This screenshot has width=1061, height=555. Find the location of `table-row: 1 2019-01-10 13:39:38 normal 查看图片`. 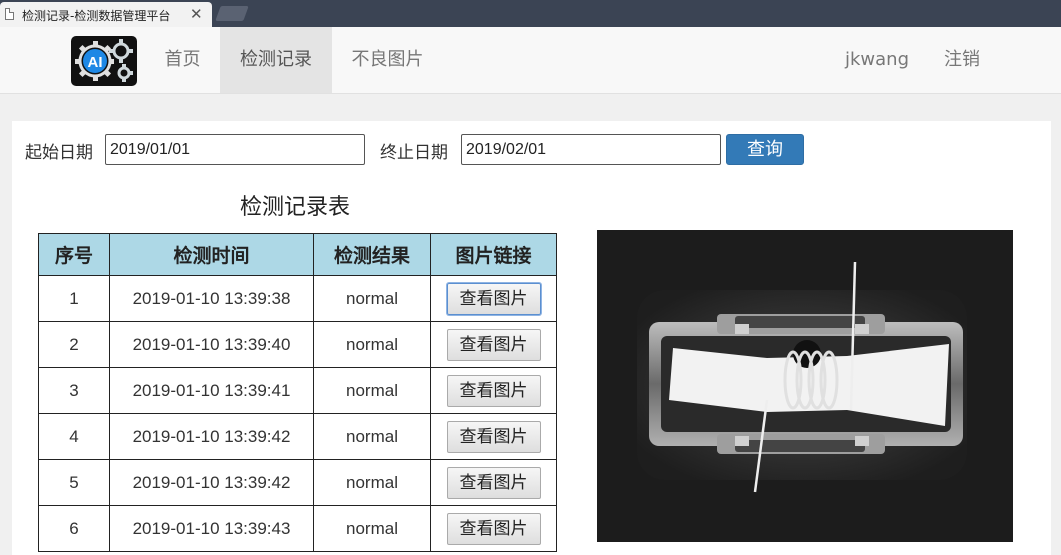

table-row: 1 2019-01-10 13:39:38 normal 查看图片 is located at coordinates (297, 298).